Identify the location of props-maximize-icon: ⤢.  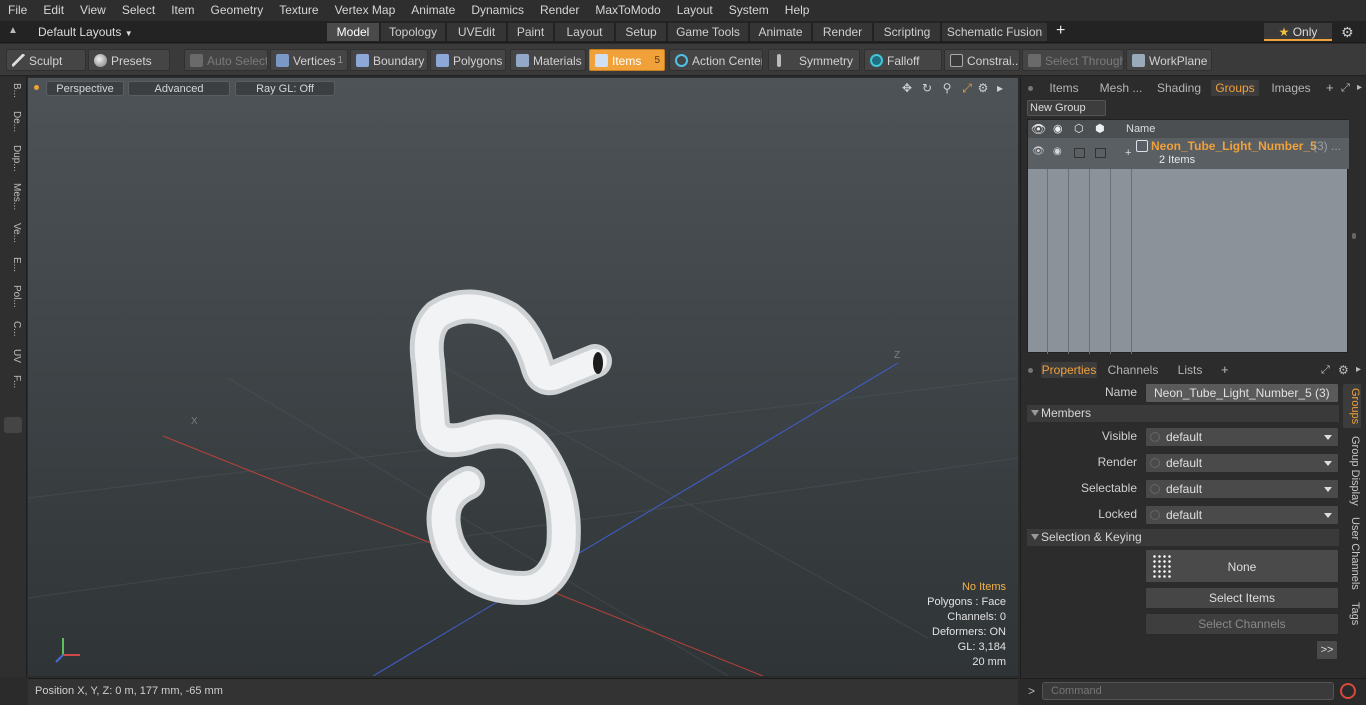
(1325, 370).